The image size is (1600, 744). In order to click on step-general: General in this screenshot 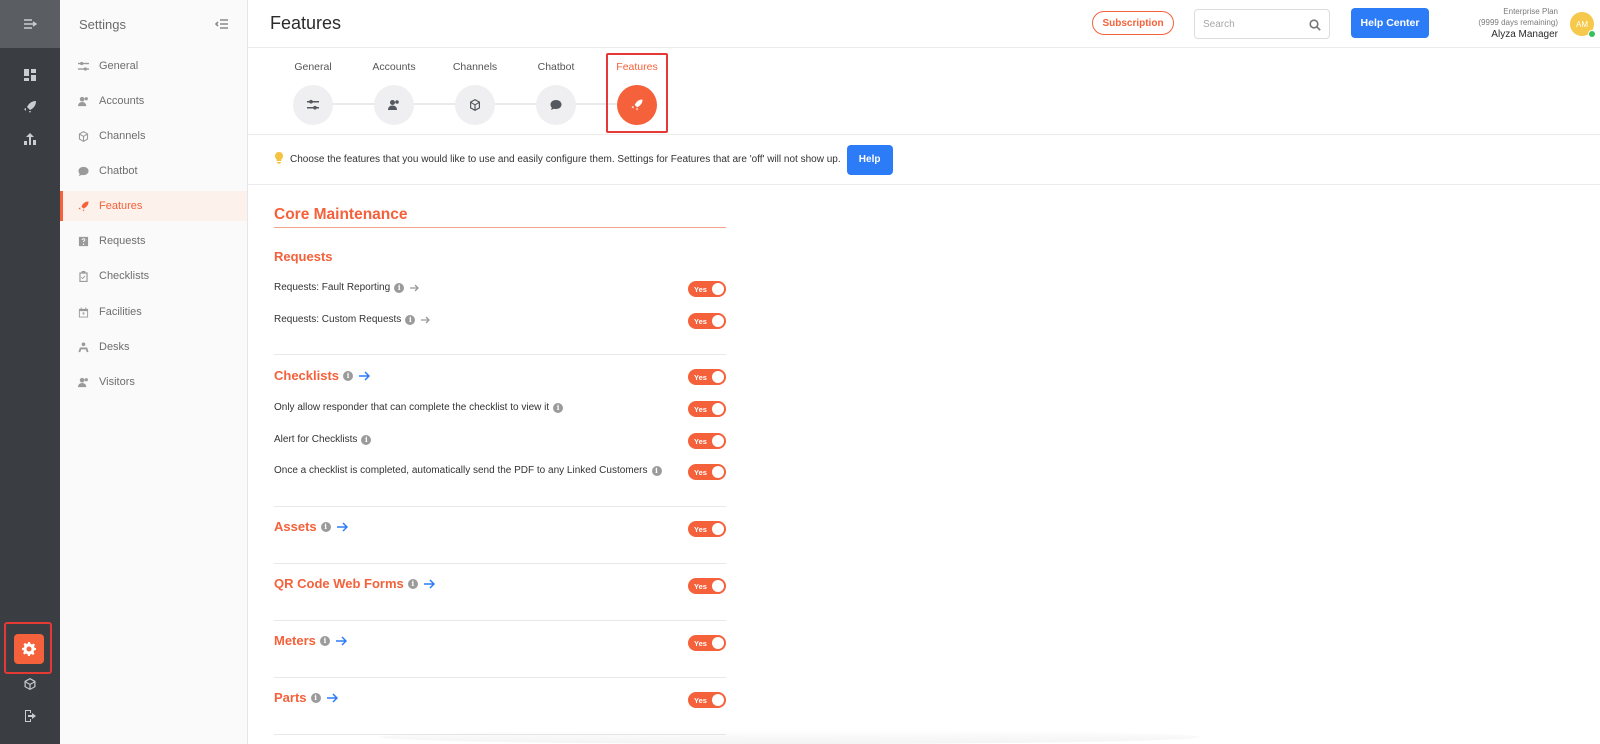, I will do `click(313, 91)`.